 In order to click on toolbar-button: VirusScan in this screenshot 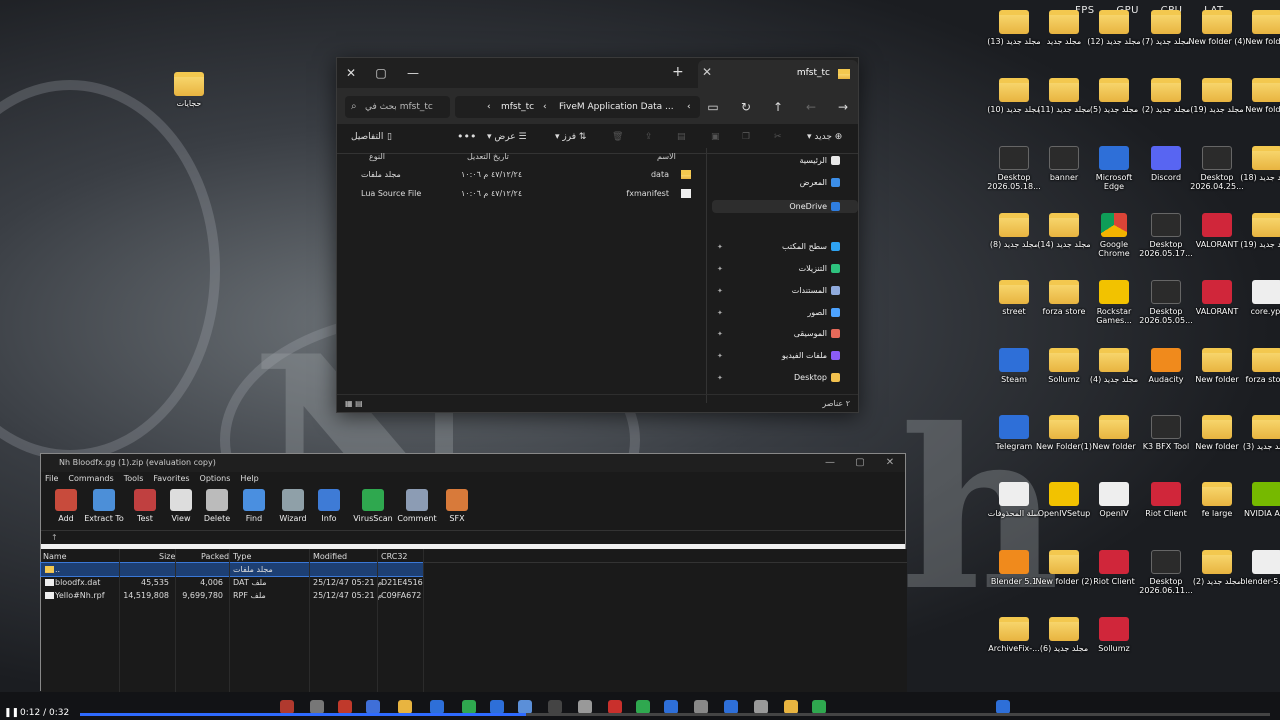, I will do `click(373, 506)`.